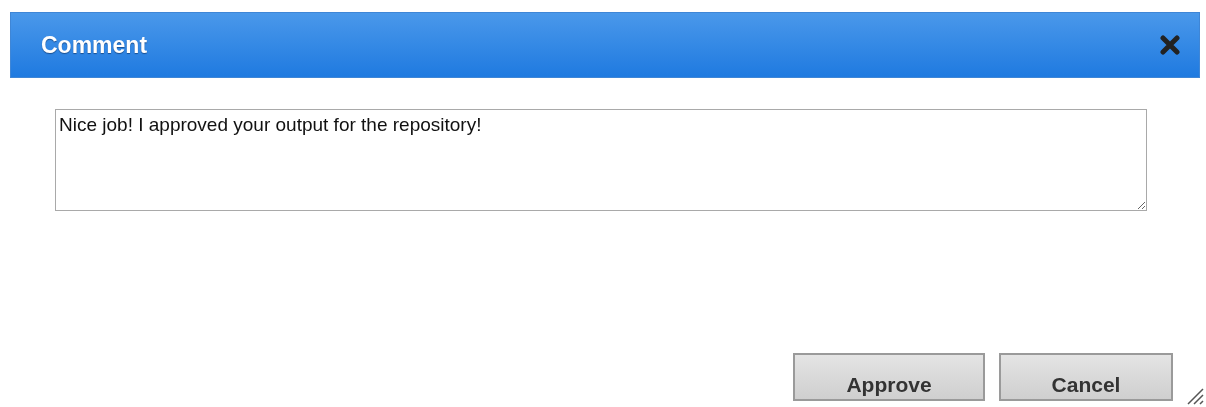 This screenshot has height=407, width=1206. I want to click on cancel-button: Cancel, so click(1086, 377).